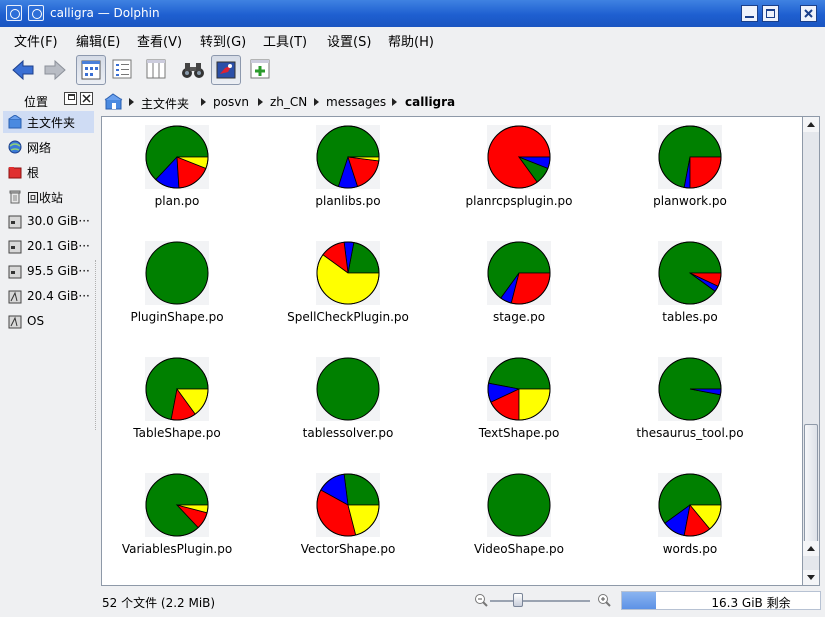 This screenshot has width=825, height=617. I want to click on menu-settings: 设置(S), so click(349, 40).